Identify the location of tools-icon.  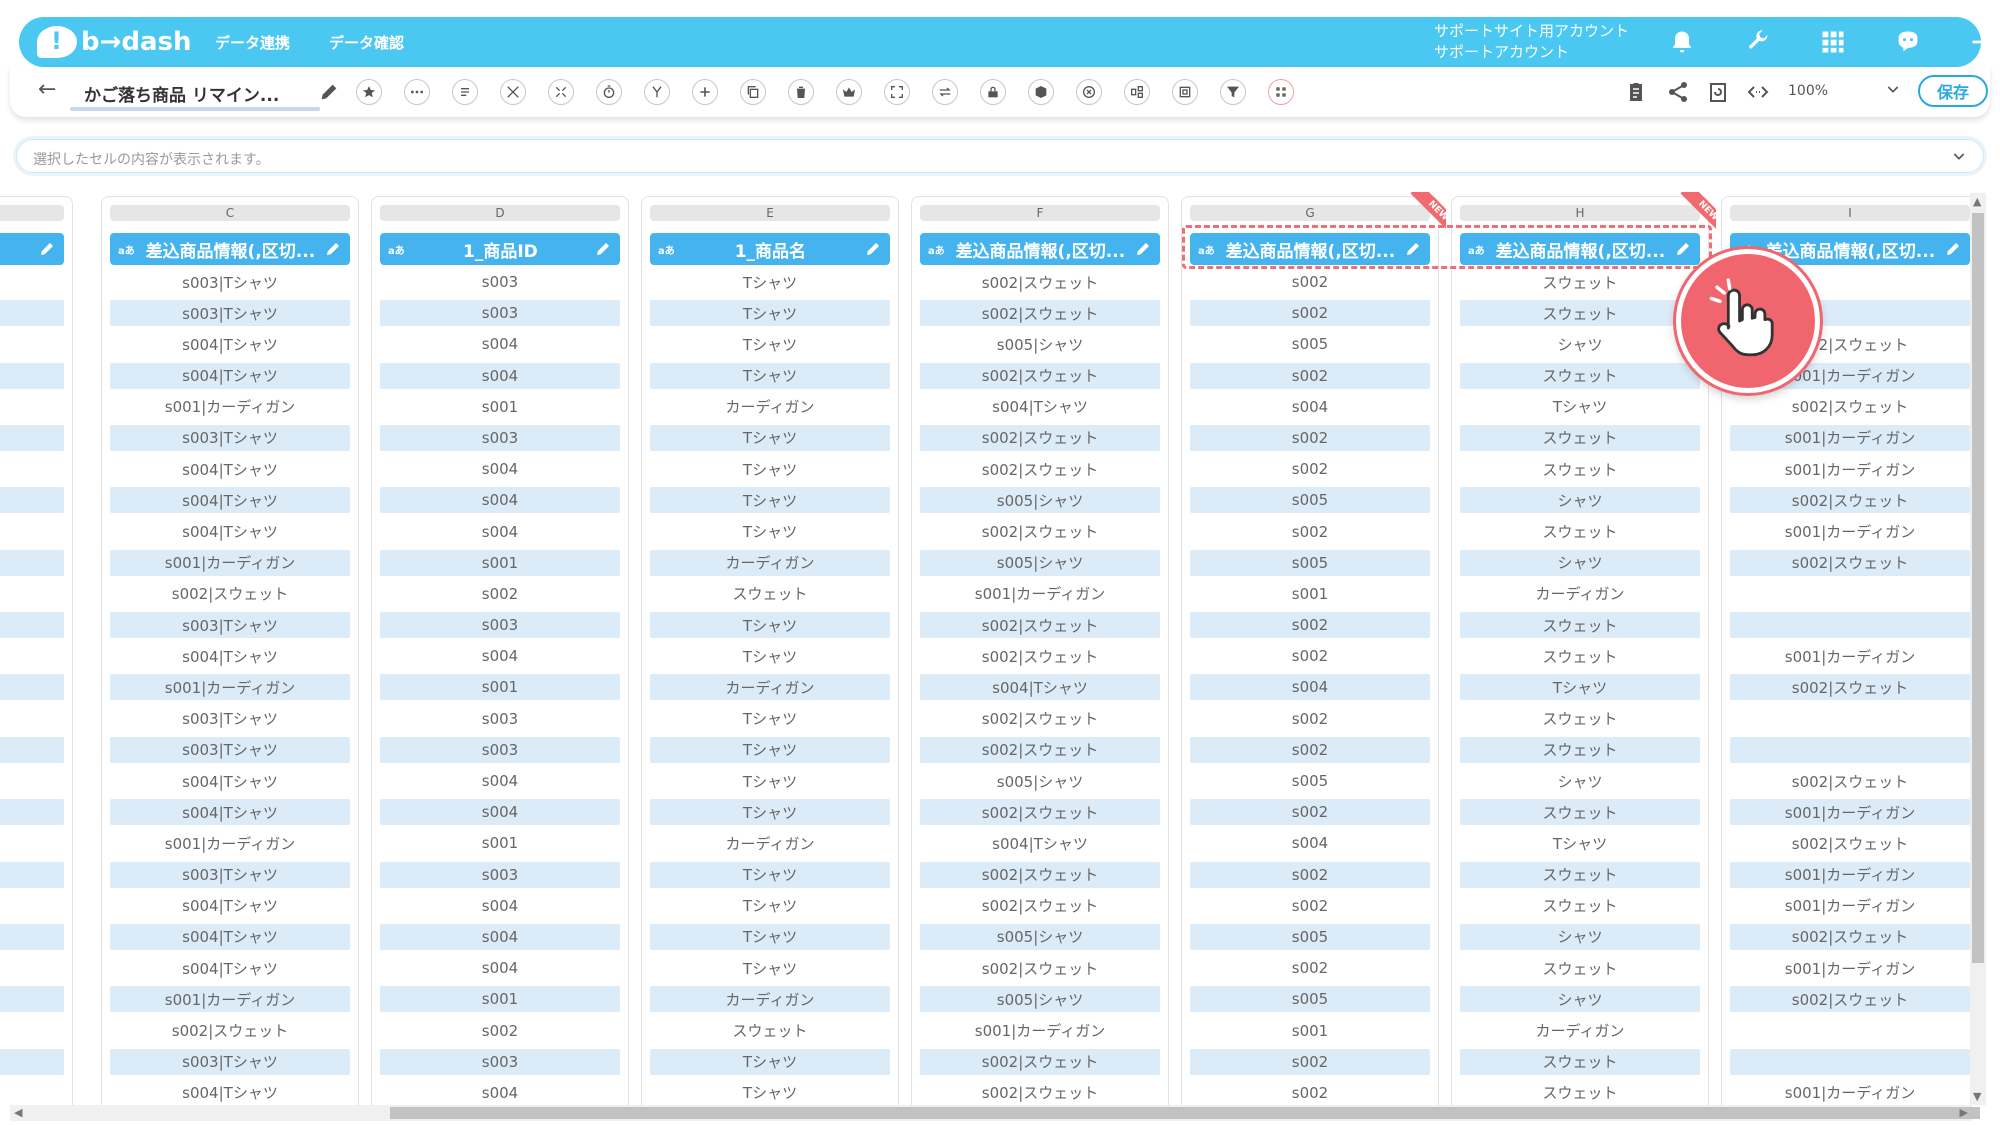
(513, 92).